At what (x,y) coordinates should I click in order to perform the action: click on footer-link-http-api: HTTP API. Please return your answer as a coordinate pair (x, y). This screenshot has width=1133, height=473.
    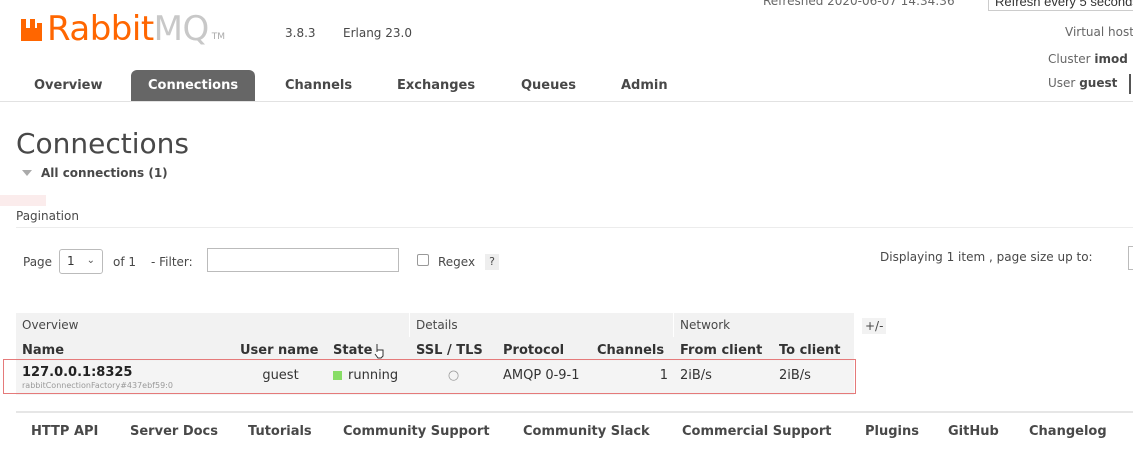
    Looking at the image, I should click on (64, 431).